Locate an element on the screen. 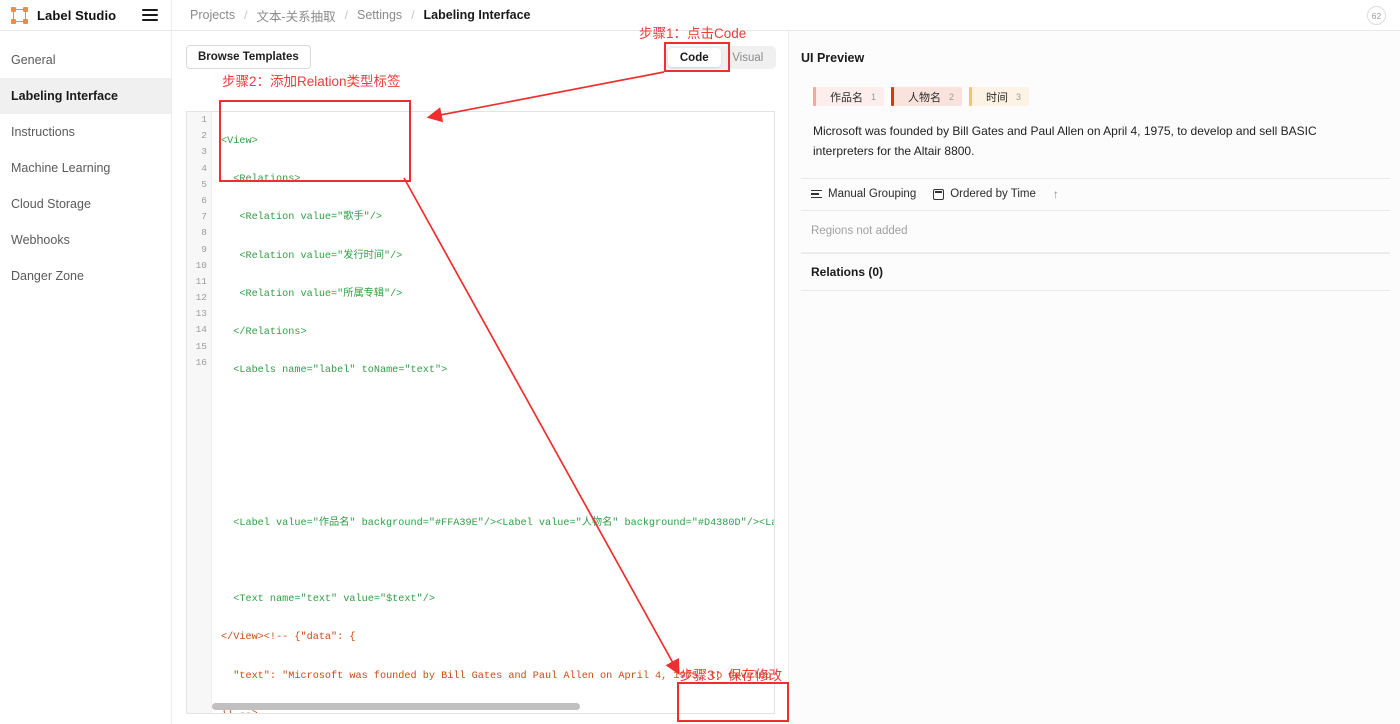 This screenshot has width=1400, height=724. browse-templates-button: Browse Templates is located at coordinates (248, 57).